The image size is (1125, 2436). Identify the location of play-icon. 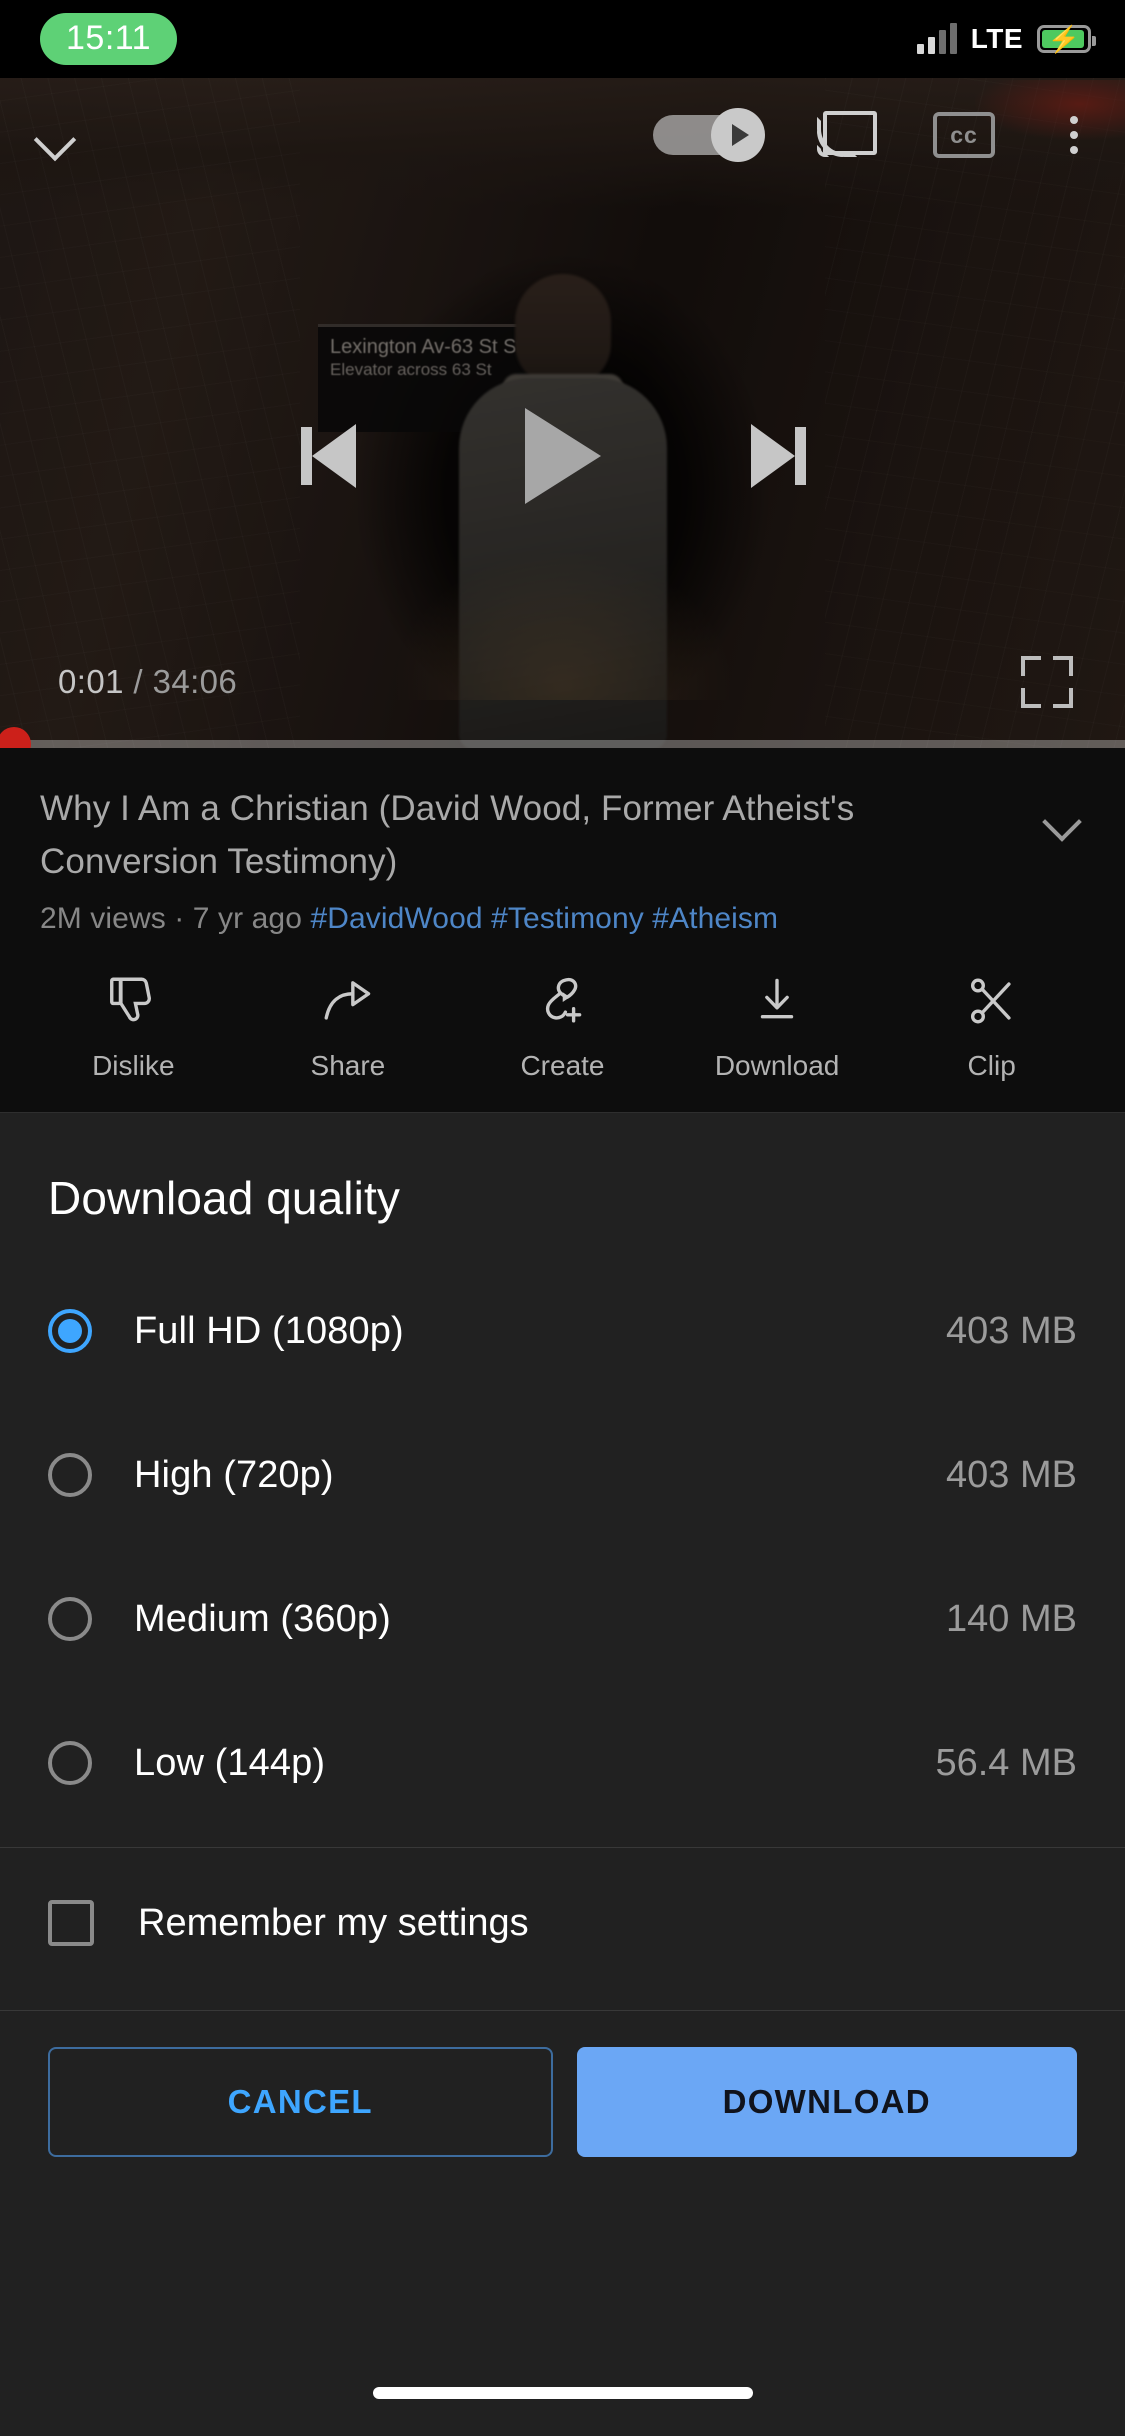
(562, 456).